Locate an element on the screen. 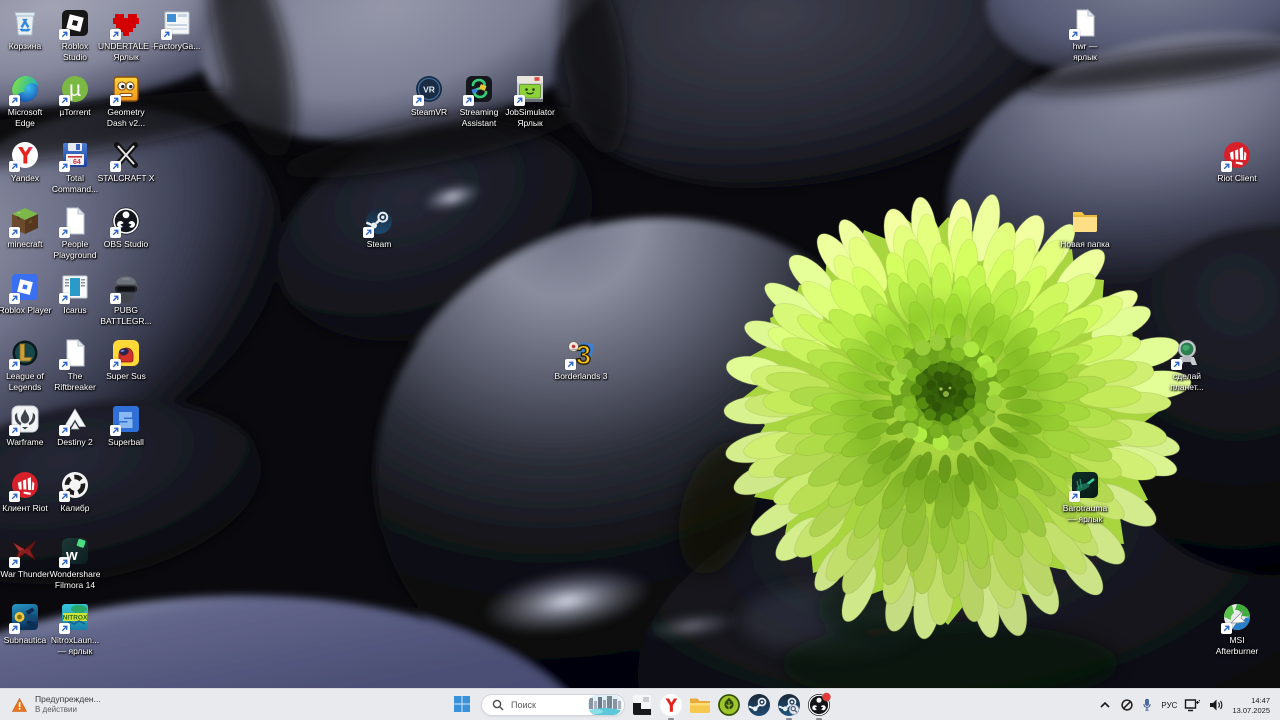 The image size is (1280, 720). svg-text: µ is located at coordinates (75, 89).